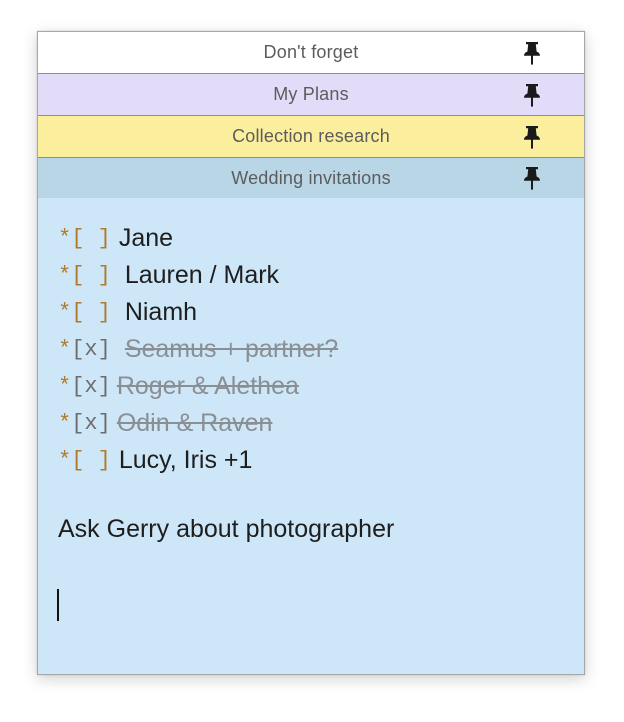  I want to click on note-text-line: Ask Gerry about photographer, so click(226, 529).